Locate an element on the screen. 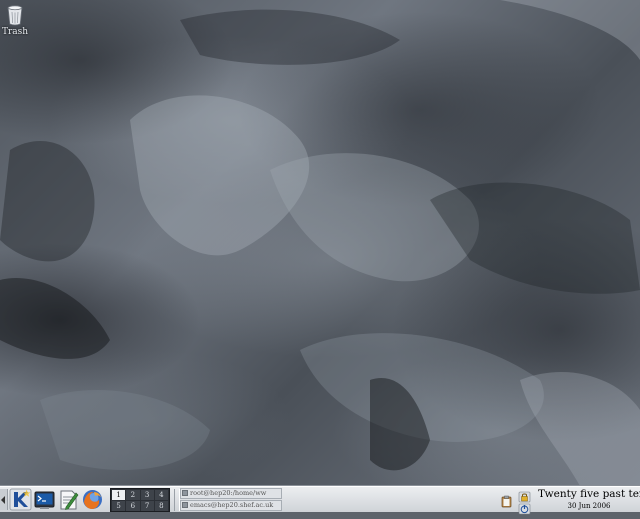 This screenshot has width=640, height=519. desktop-pager: 1 2 3 4 5 6 7 8 is located at coordinates (140, 500).